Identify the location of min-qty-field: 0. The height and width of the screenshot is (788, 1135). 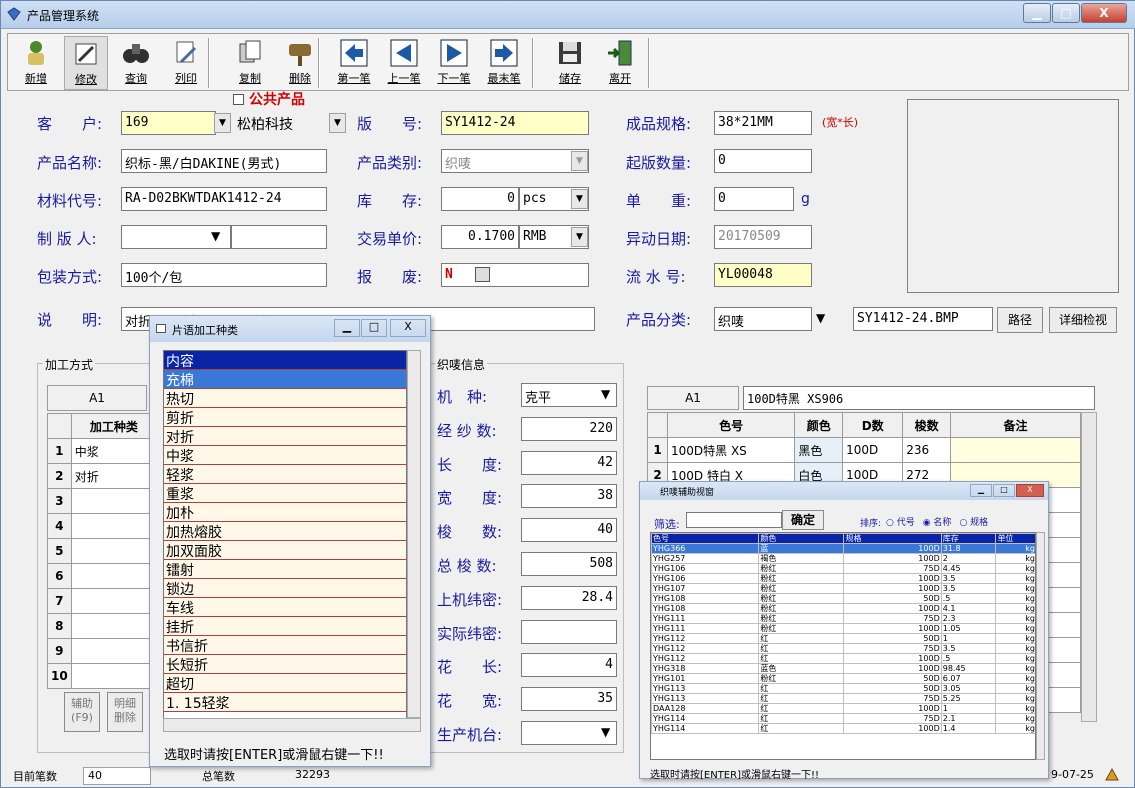
(763, 161).